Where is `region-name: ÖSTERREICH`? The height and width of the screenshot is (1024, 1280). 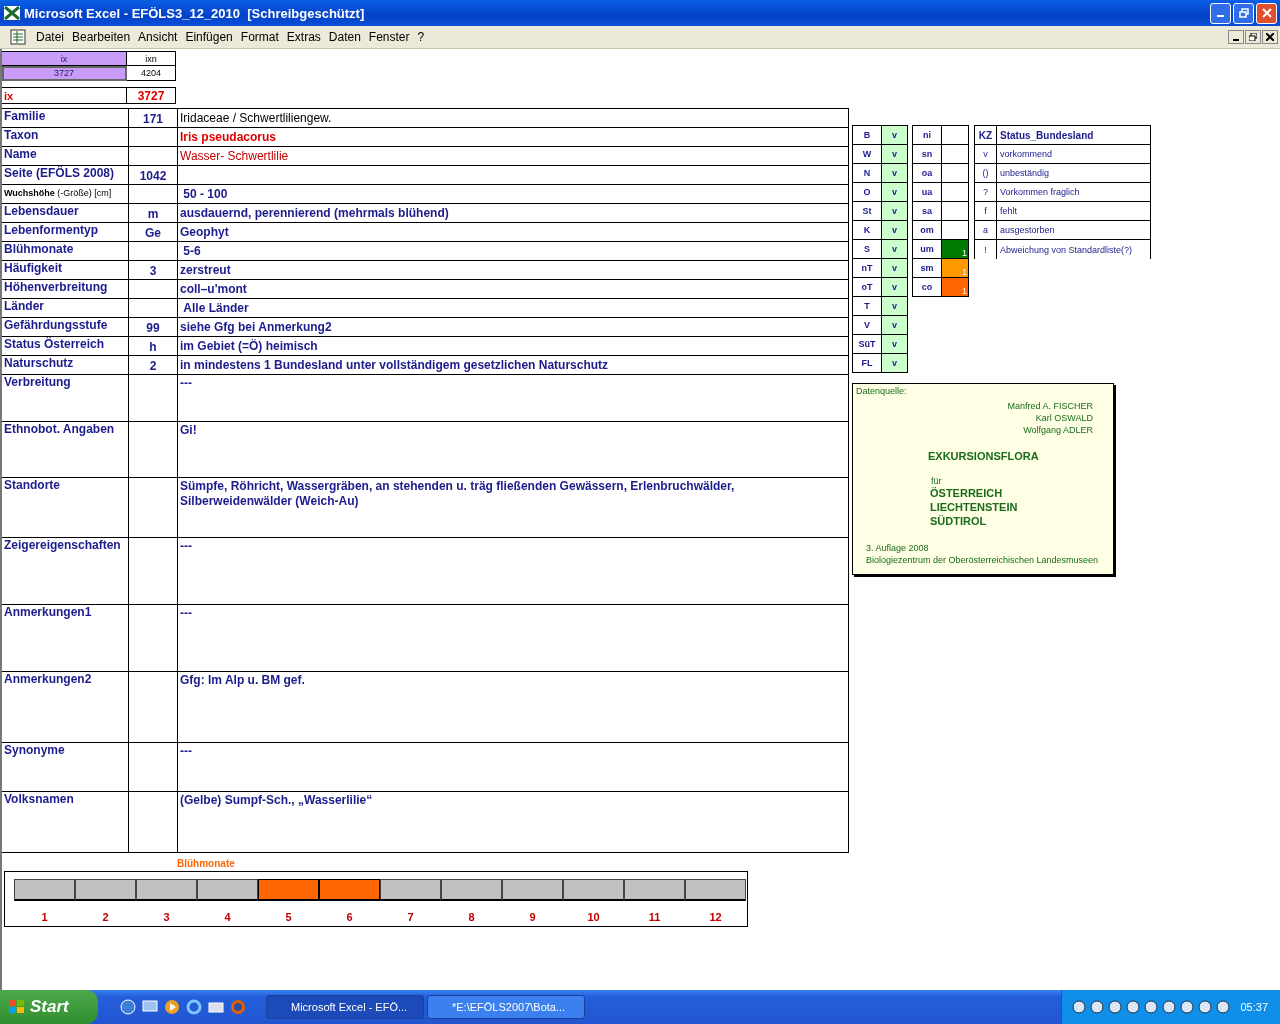
region-name: ÖSTERREICH is located at coordinates (967, 493).